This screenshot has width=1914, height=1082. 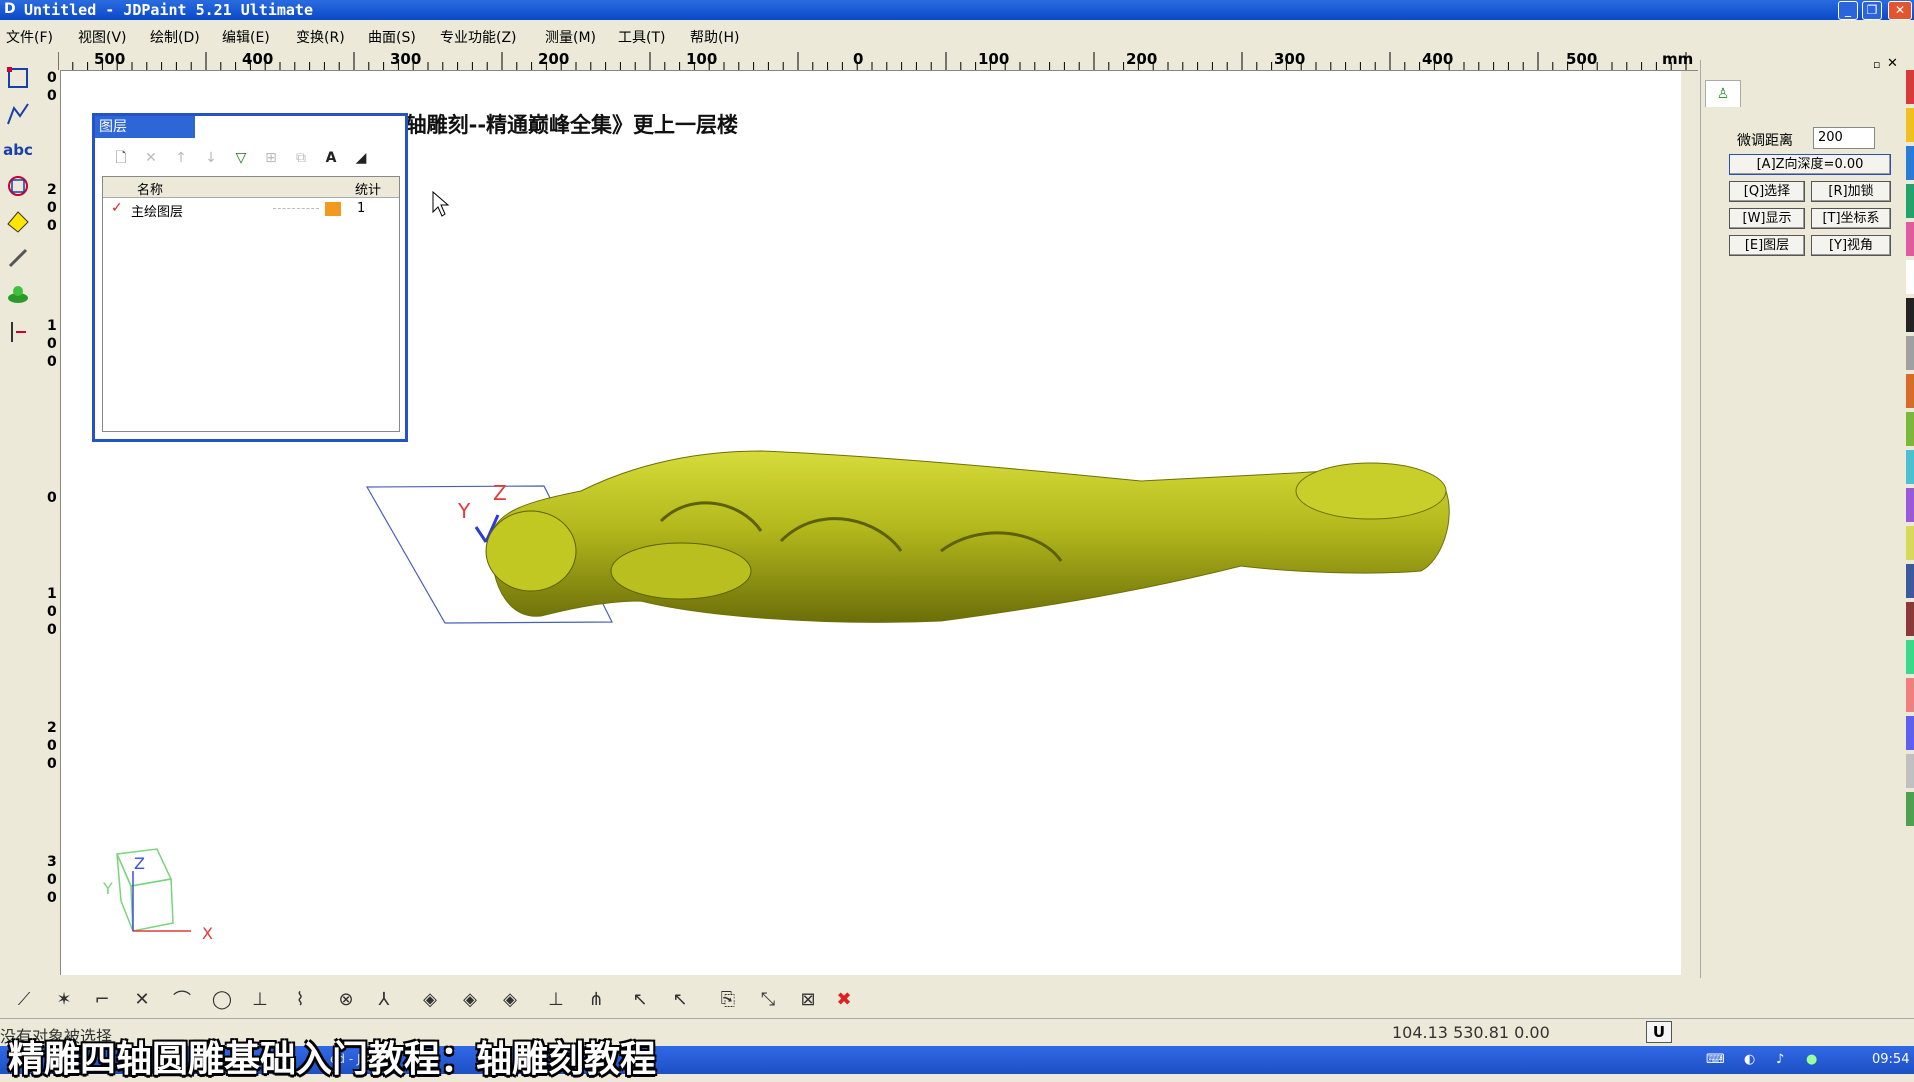 I want to click on layer-row: ✓ 主绘图层 1, so click(x=251, y=209).